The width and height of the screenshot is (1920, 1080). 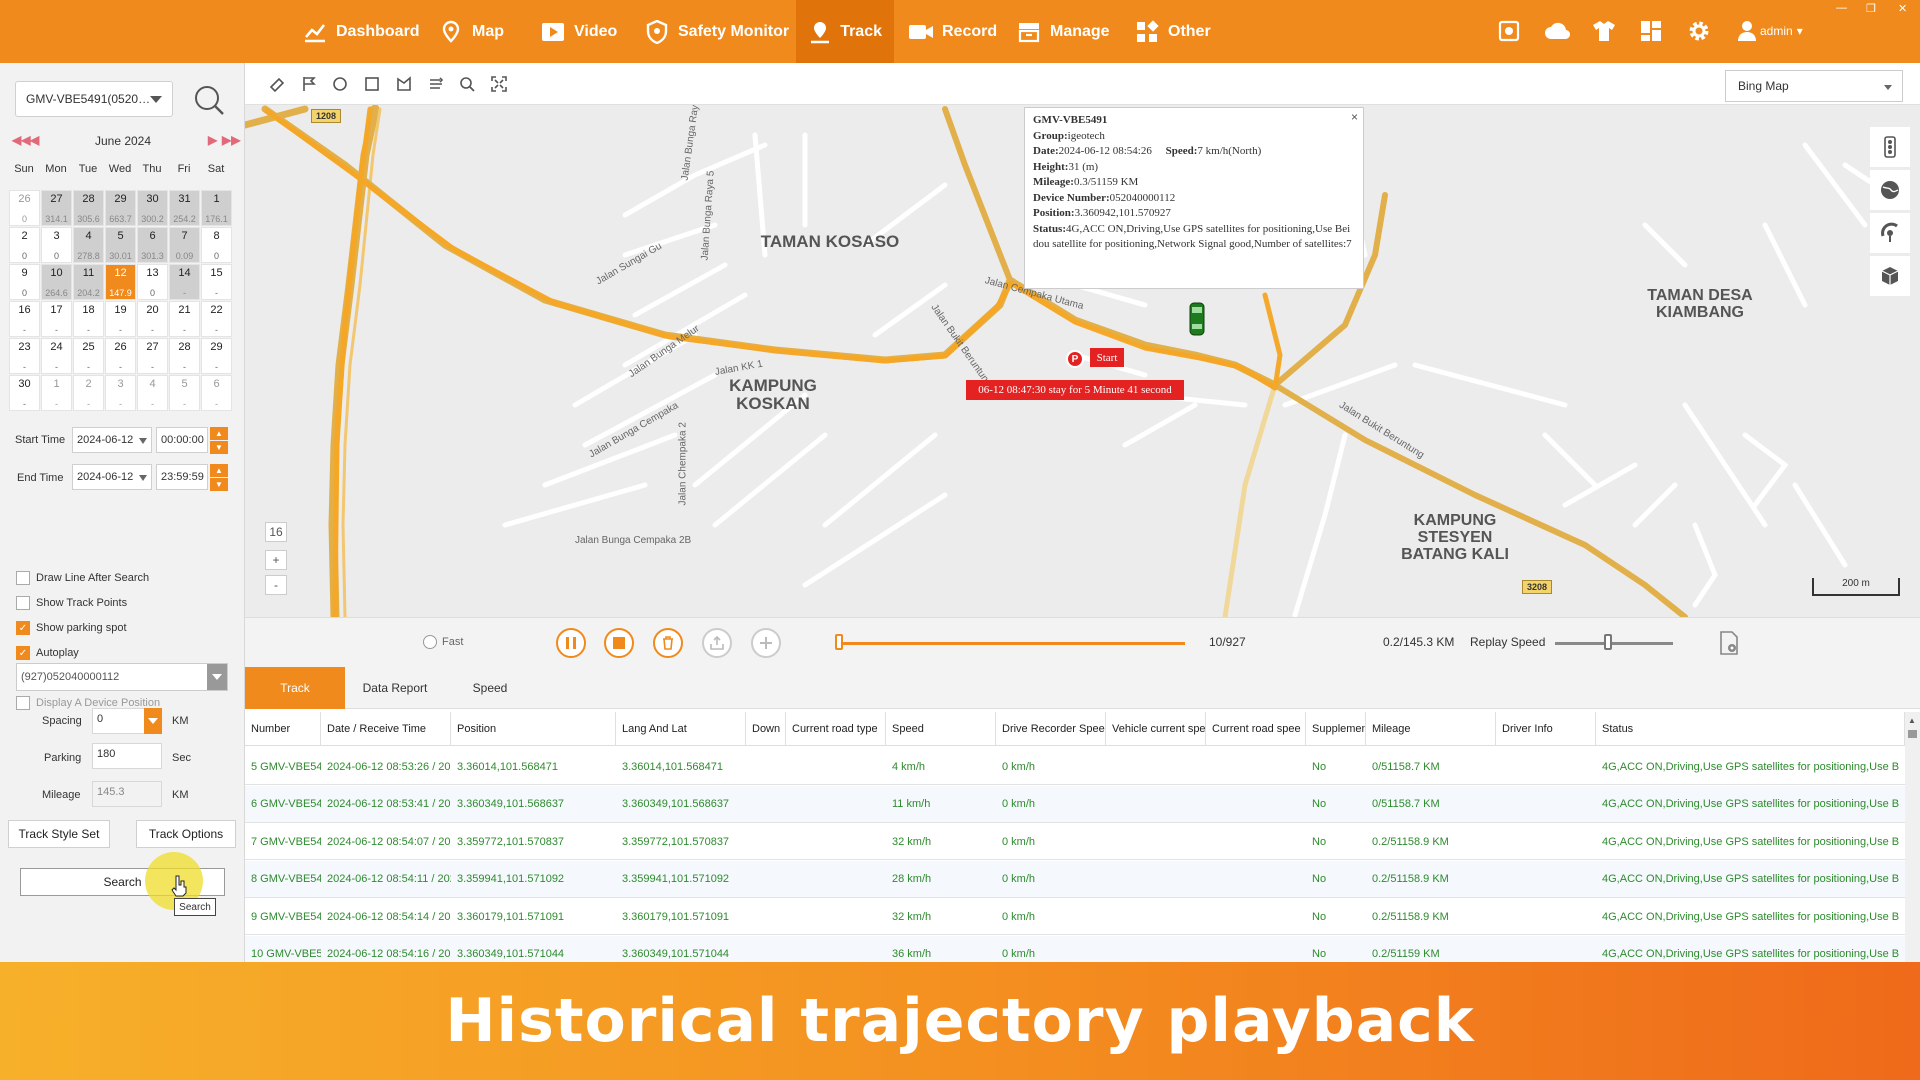 I want to click on globe-icon, so click(x=1890, y=190).